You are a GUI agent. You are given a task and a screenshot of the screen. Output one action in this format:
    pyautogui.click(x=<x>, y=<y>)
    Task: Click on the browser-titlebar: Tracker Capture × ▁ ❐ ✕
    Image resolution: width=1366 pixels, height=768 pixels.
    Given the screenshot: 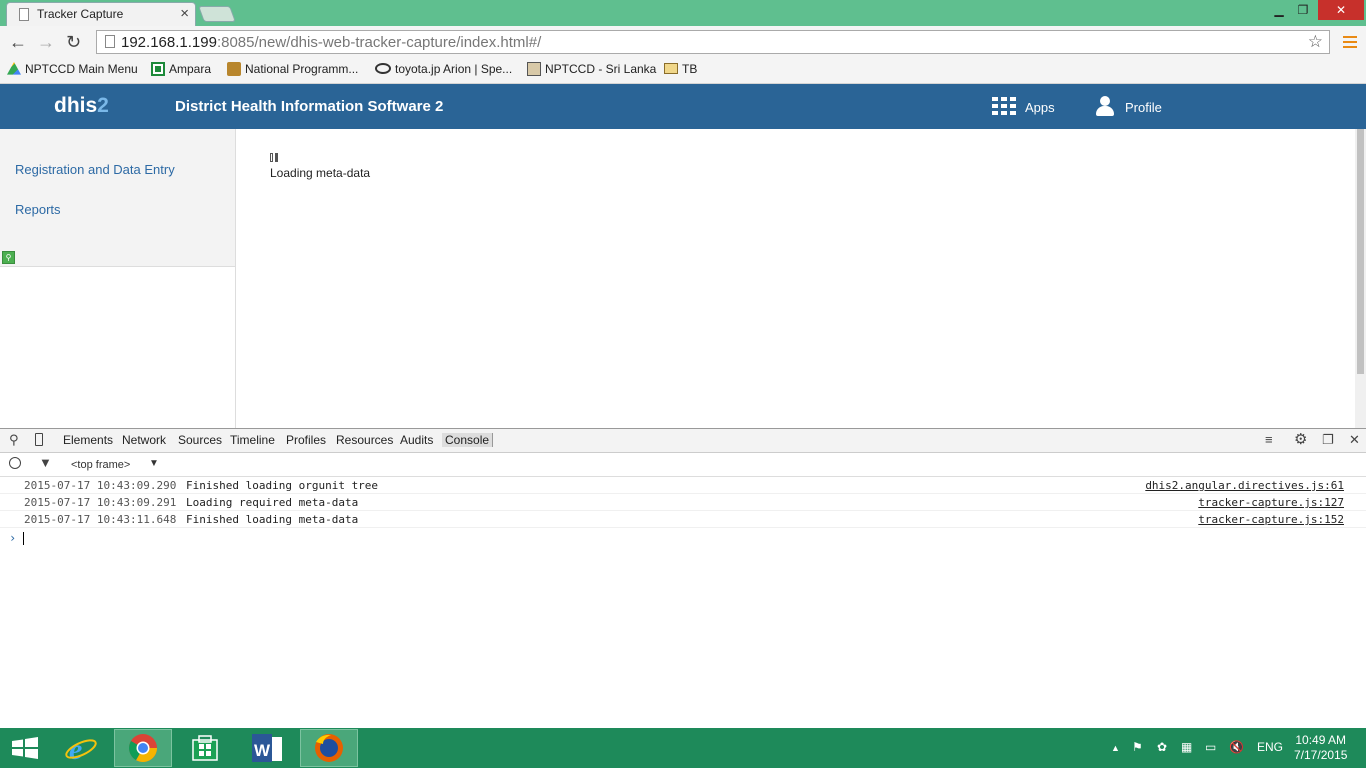 What is the action you would take?
    pyautogui.click(x=683, y=13)
    